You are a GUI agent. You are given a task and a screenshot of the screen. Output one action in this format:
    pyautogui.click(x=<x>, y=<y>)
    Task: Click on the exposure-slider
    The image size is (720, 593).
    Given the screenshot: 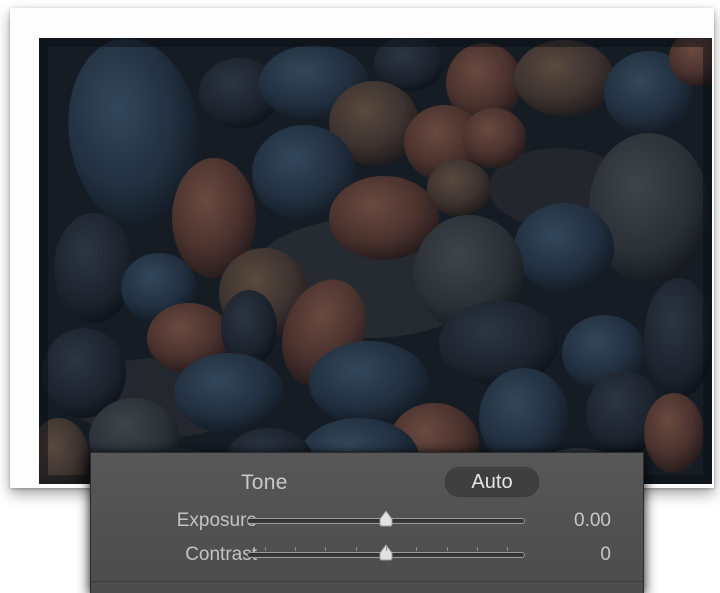 What is the action you would take?
    pyautogui.click(x=386, y=518)
    